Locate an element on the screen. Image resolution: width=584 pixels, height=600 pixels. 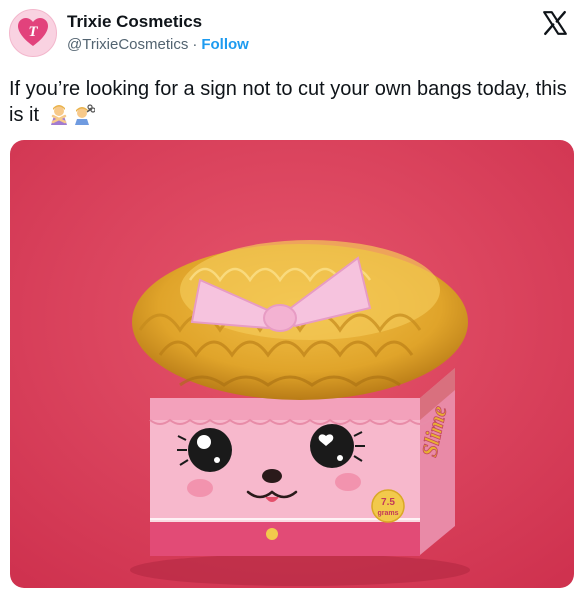
avatar-letter: T is located at coordinates (33, 32).